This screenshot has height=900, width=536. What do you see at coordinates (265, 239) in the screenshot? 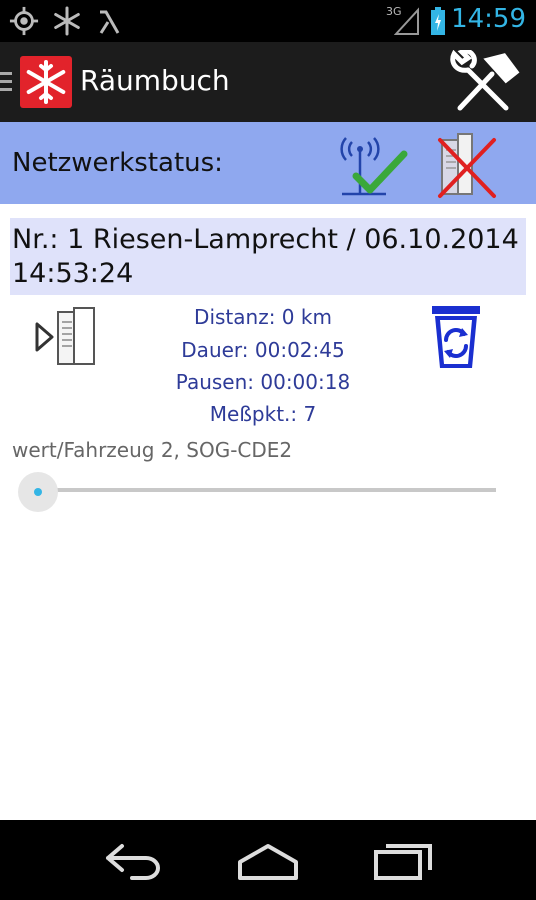
I see `record-title: Nr.: 1 Riesen-Lamprecht / 06.10.2014` at bounding box center [265, 239].